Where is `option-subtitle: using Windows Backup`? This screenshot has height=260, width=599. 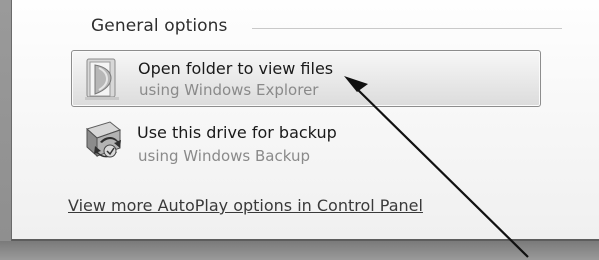
option-subtitle: using Windows Backup is located at coordinates (224, 156).